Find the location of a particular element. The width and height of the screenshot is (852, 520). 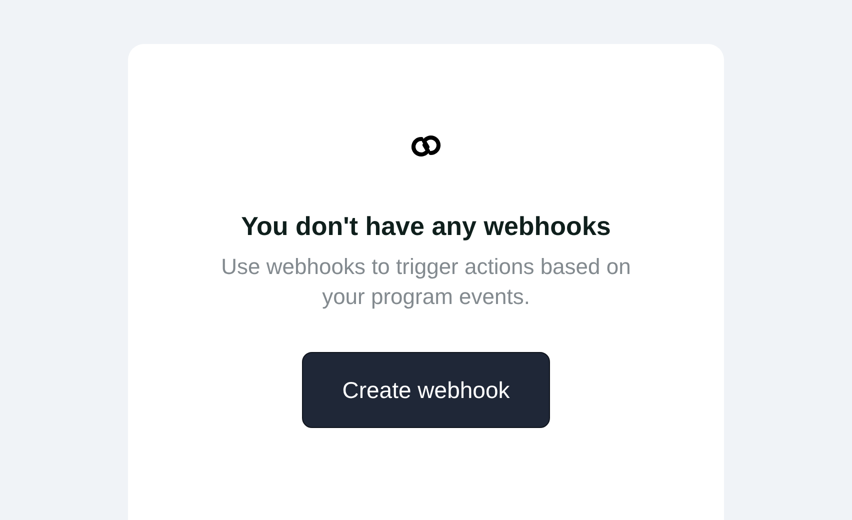

create-webhook-button: Create webhook is located at coordinates (426, 390).